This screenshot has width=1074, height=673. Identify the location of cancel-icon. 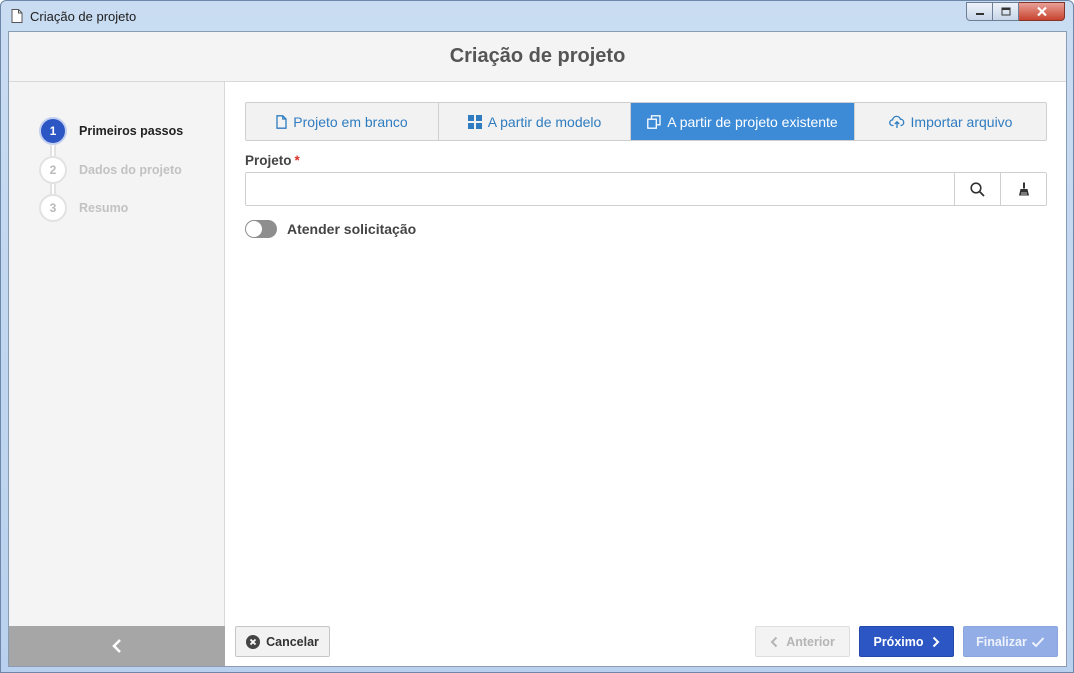
(253, 641).